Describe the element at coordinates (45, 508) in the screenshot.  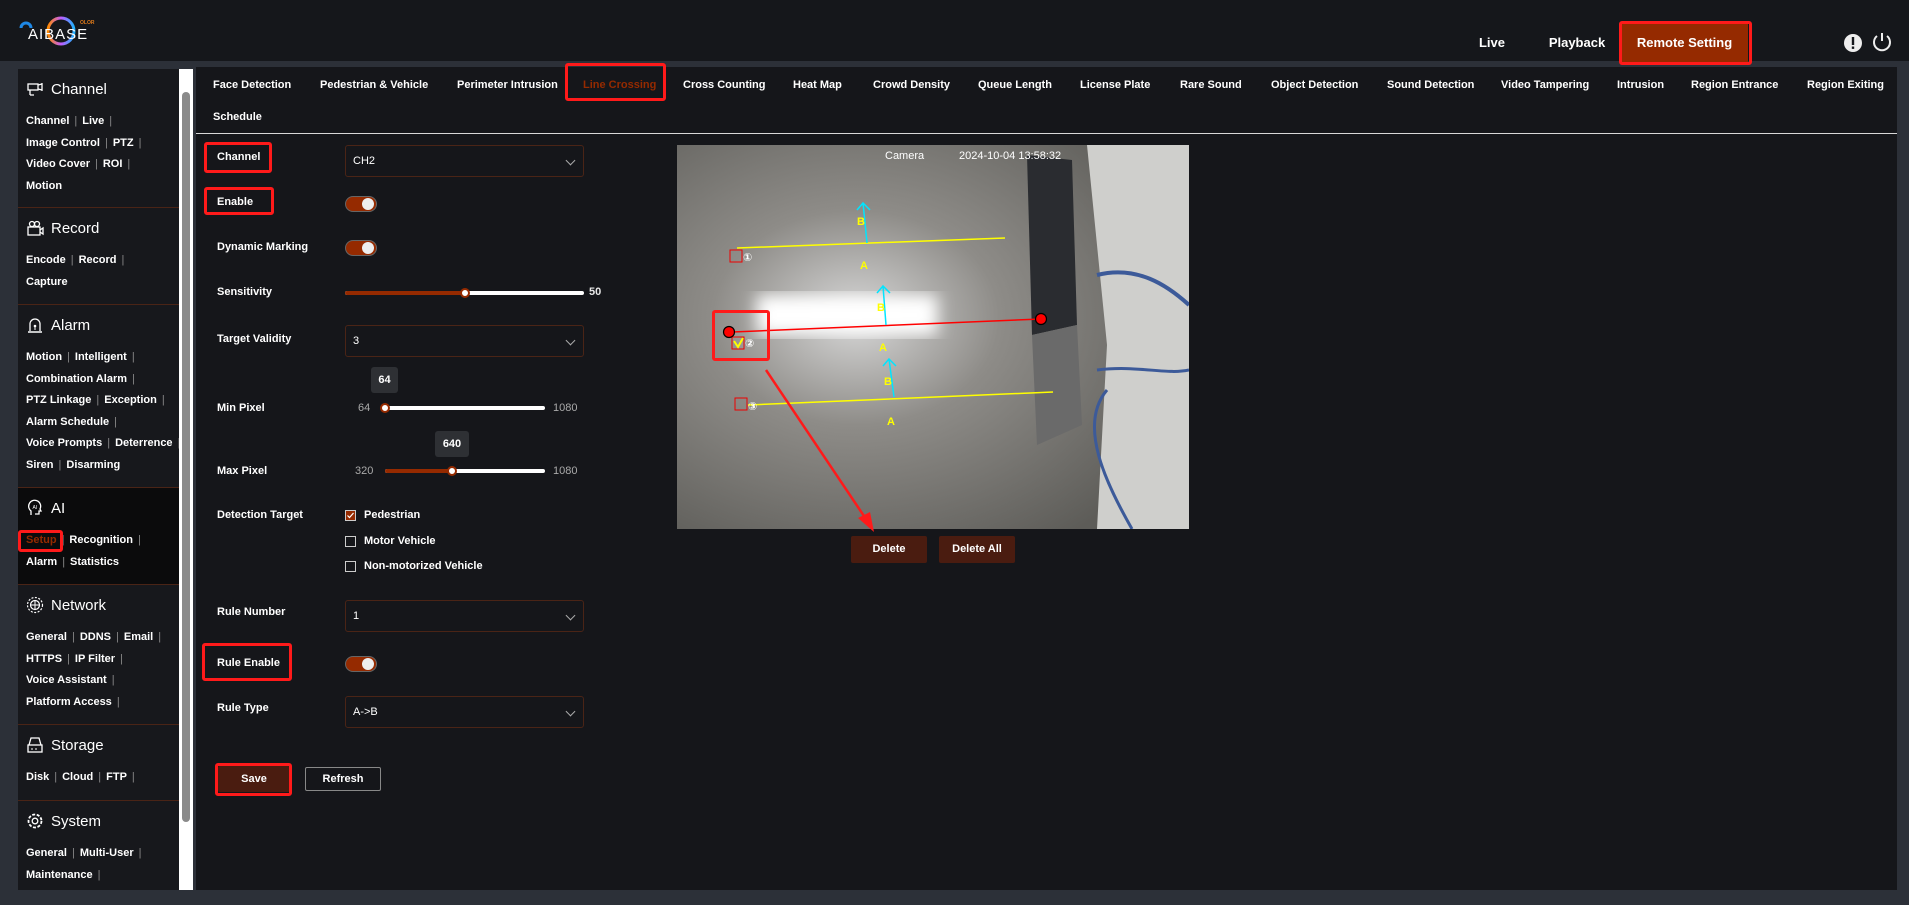
I see `sidebar-section-header: AI AI` at that location.